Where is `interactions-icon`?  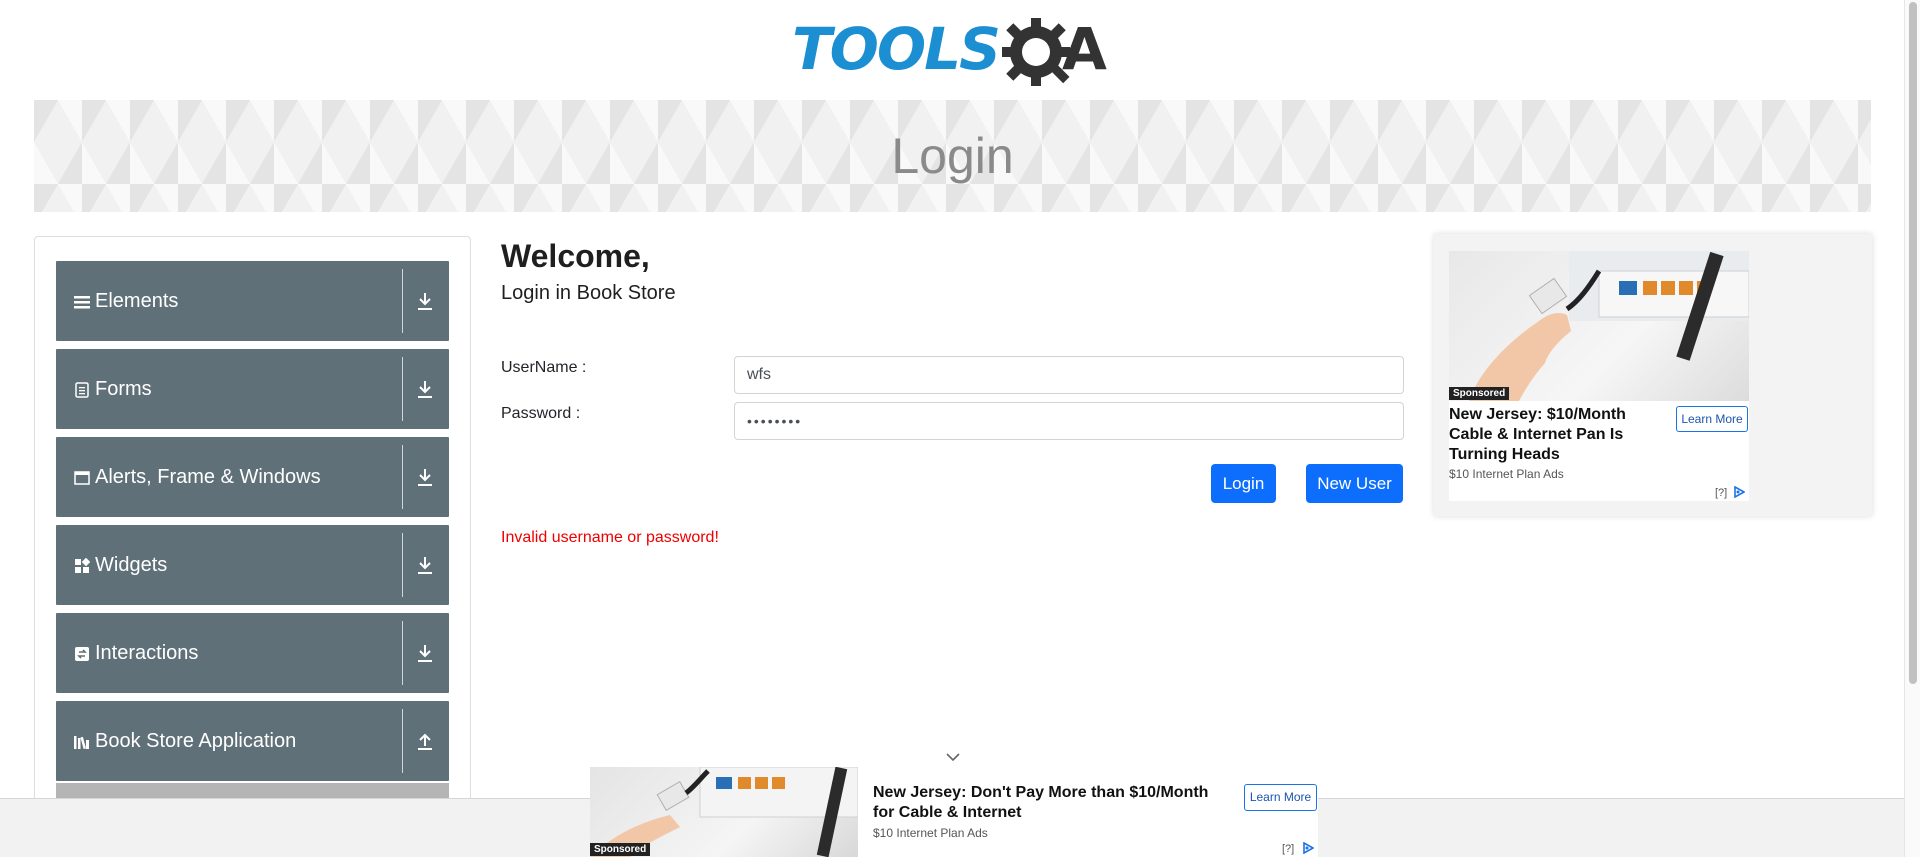 interactions-icon is located at coordinates (82, 654).